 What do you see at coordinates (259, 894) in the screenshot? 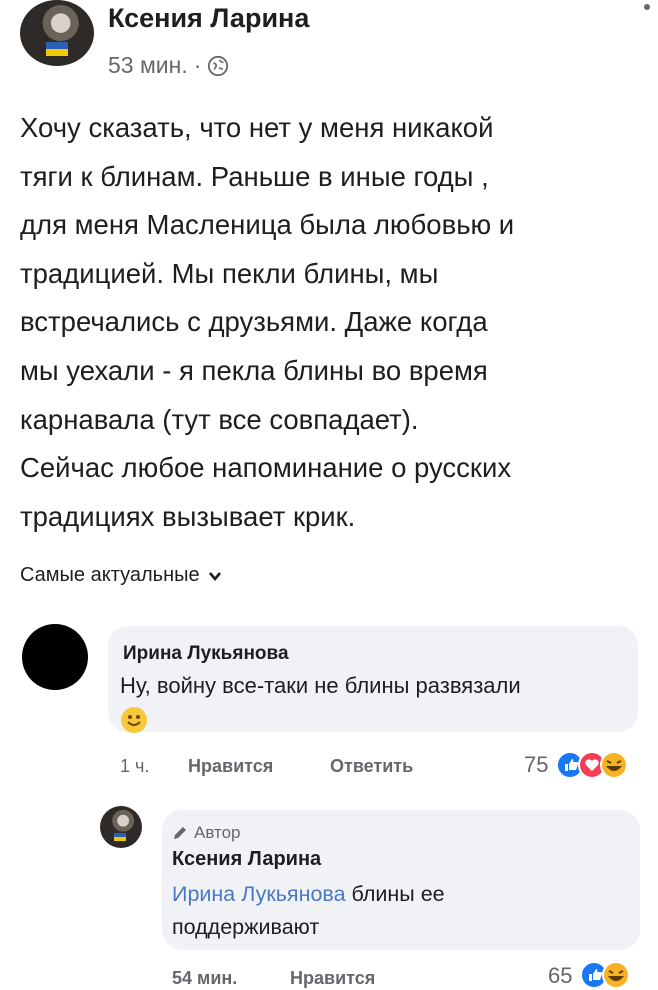
I see `mention-link: Ирина Лукьянова` at bounding box center [259, 894].